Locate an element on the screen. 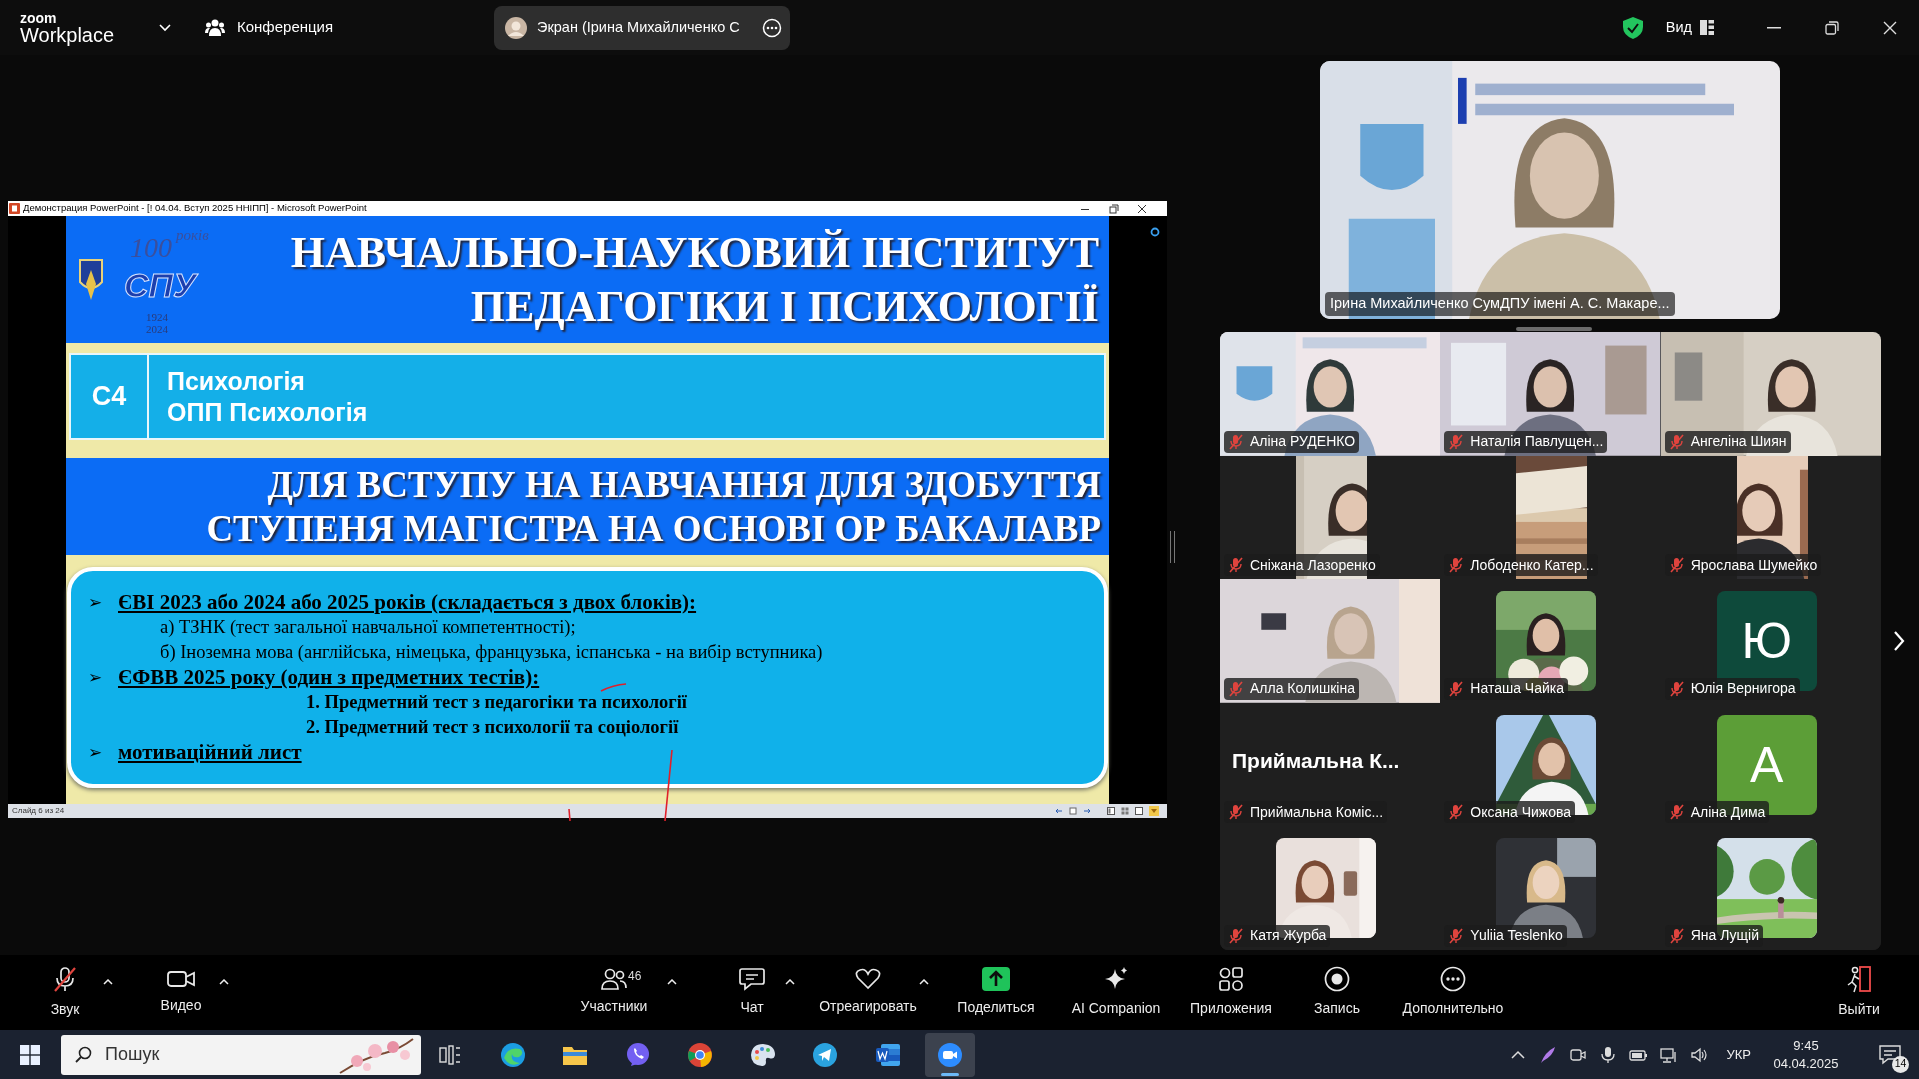 Image resolution: width=1919 pixels, height=1079 pixels. toolbar-button: Выйти is located at coordinates (1859, 992).